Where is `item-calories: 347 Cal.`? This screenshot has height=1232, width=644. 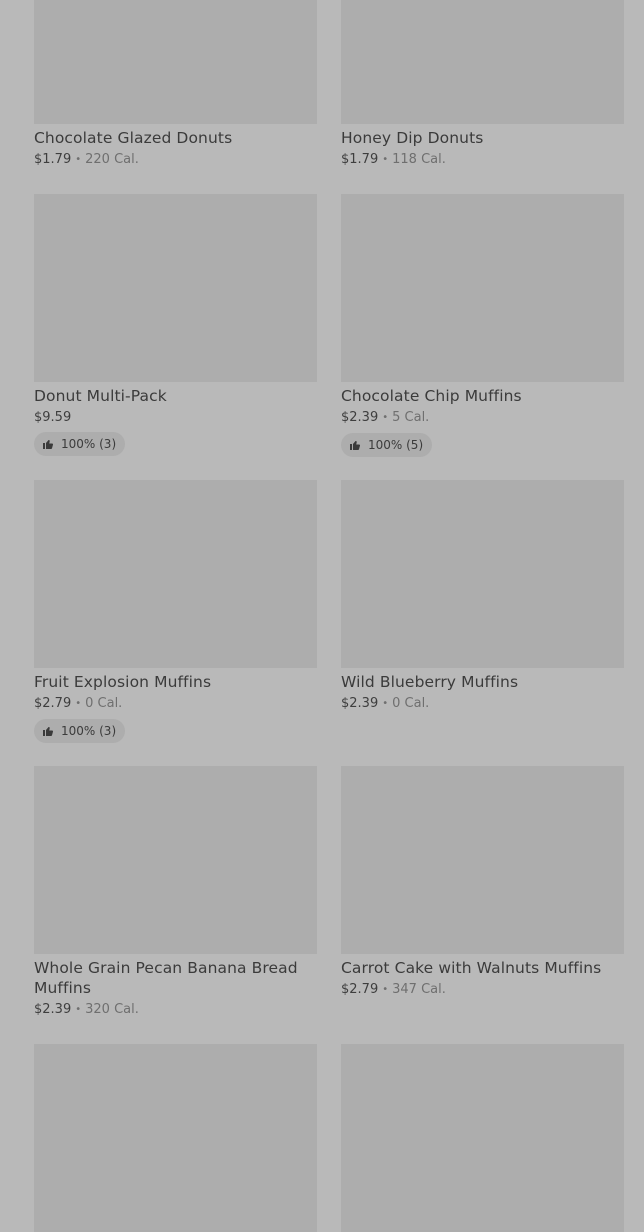 item-calories: 347 Cal. is located at coordinates (419, 989).